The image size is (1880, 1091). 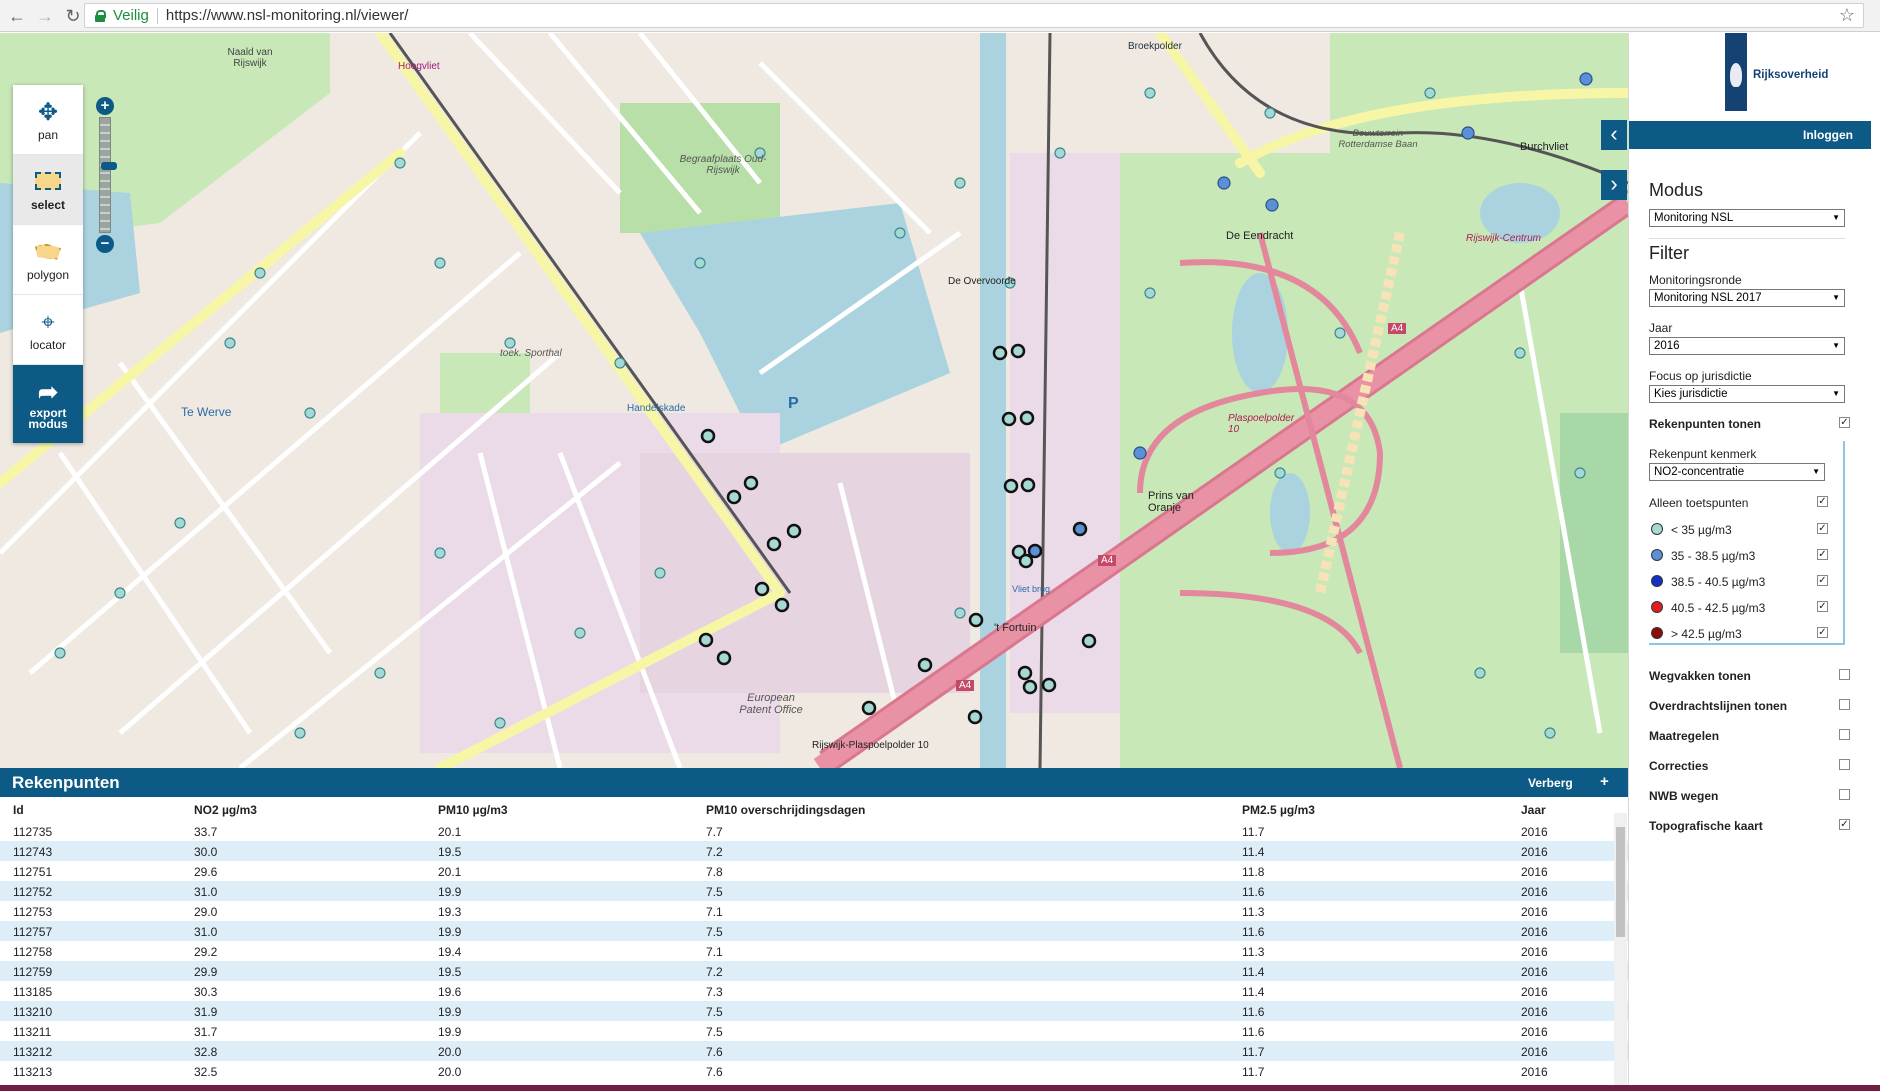 What do you see at coordinates (814, 951) in the screenshot?
I see `table-row: 112758 29.2 19.4 7.1 11.3 2016` at bounding box center [814, 951].